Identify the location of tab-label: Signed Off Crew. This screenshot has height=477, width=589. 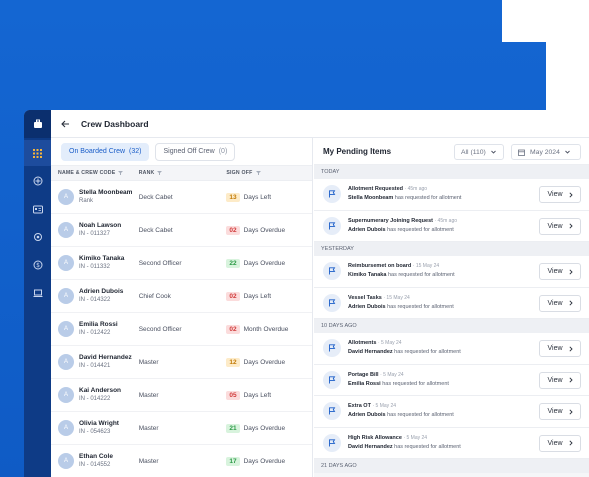
(189, 151).